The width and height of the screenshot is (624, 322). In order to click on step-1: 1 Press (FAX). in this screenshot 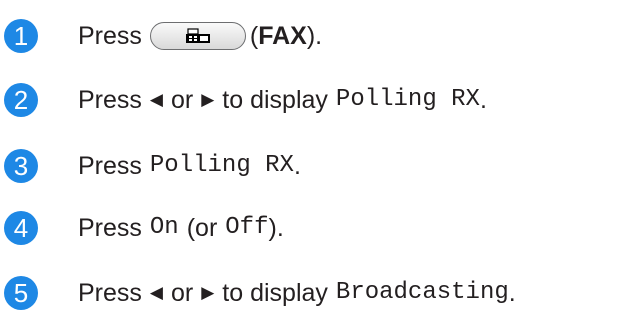, I will do `click(312, 39)`.